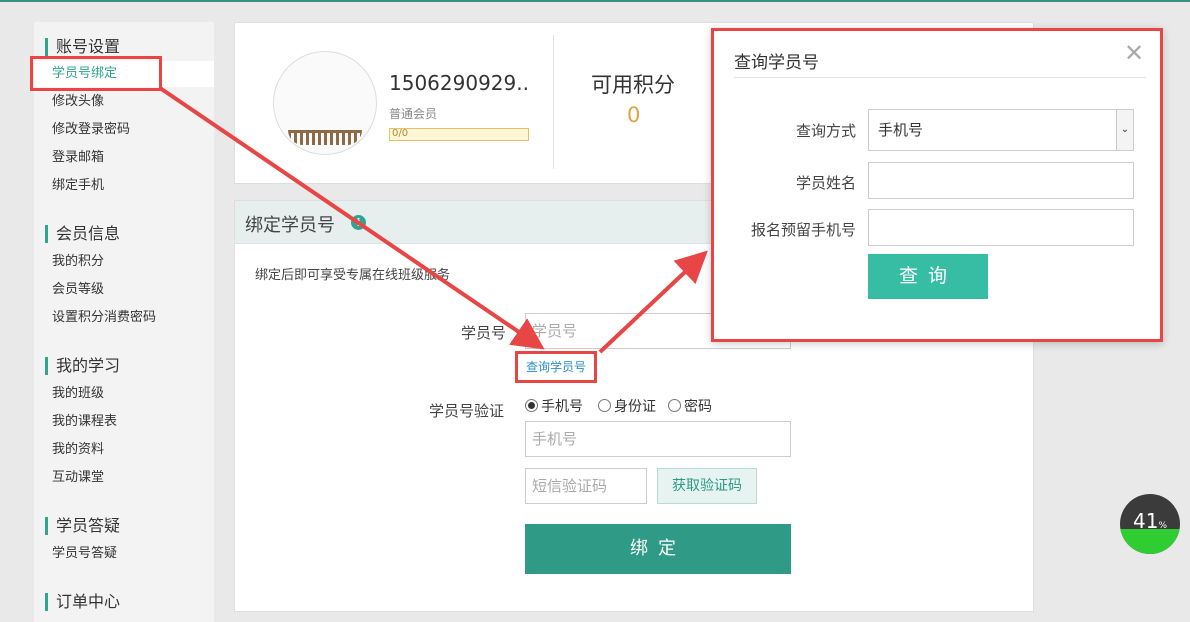 The width and height of the screenshot is (1190, 622). I want to click on chevron-down-icon: ⌄, so click(1124, 130).